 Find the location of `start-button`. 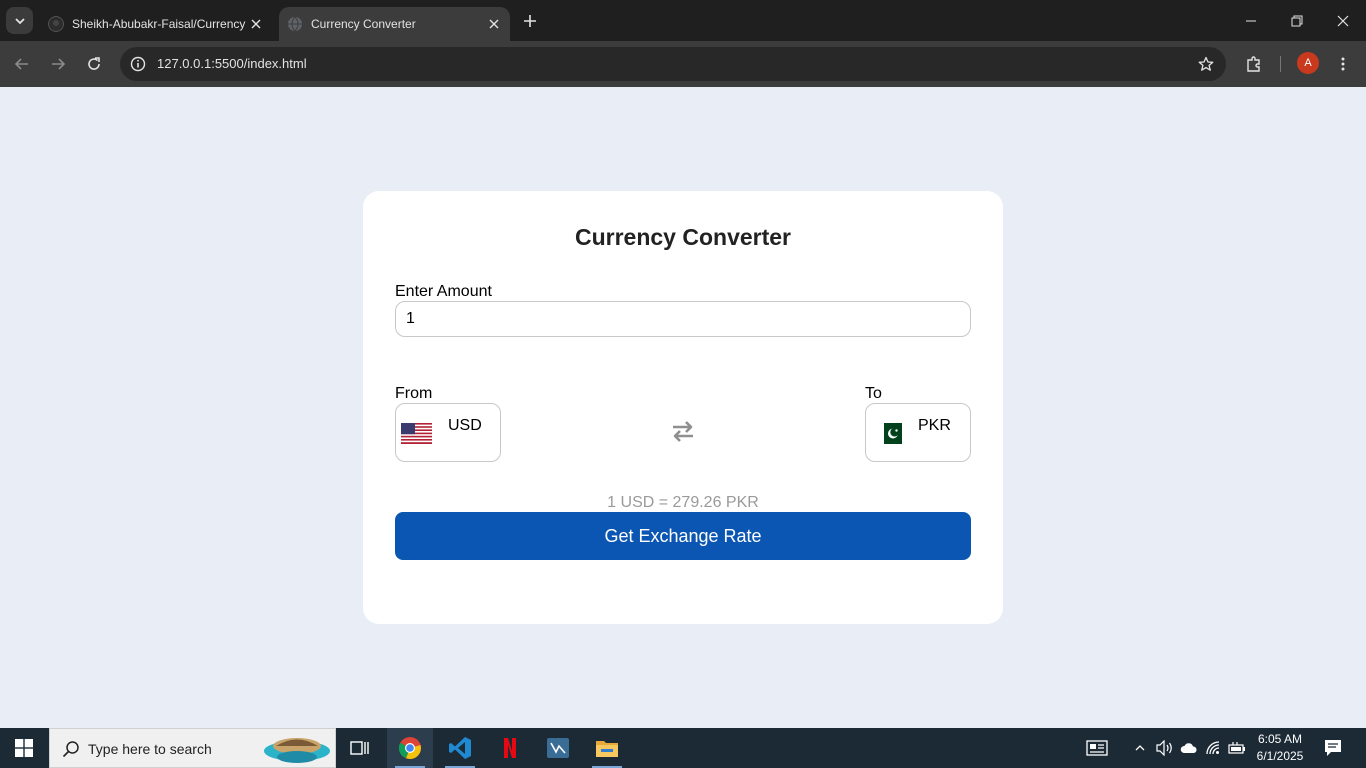

start-button is located at coordinates (24, 748).